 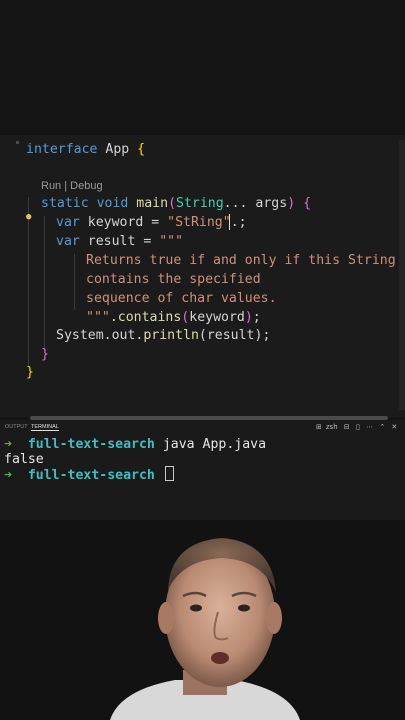 I want to click on string-literal: "StRing", so click(x=199, y=222).